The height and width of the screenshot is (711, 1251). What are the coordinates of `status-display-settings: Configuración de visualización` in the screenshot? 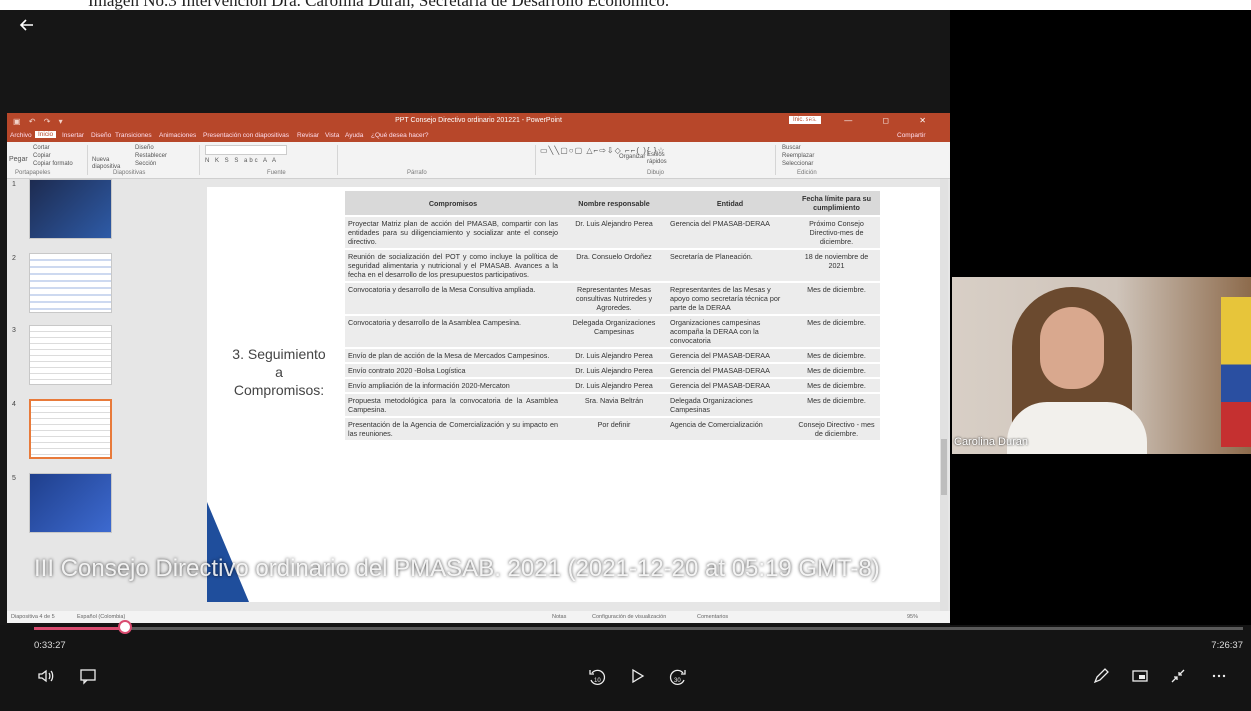 It's located at (629, 617).